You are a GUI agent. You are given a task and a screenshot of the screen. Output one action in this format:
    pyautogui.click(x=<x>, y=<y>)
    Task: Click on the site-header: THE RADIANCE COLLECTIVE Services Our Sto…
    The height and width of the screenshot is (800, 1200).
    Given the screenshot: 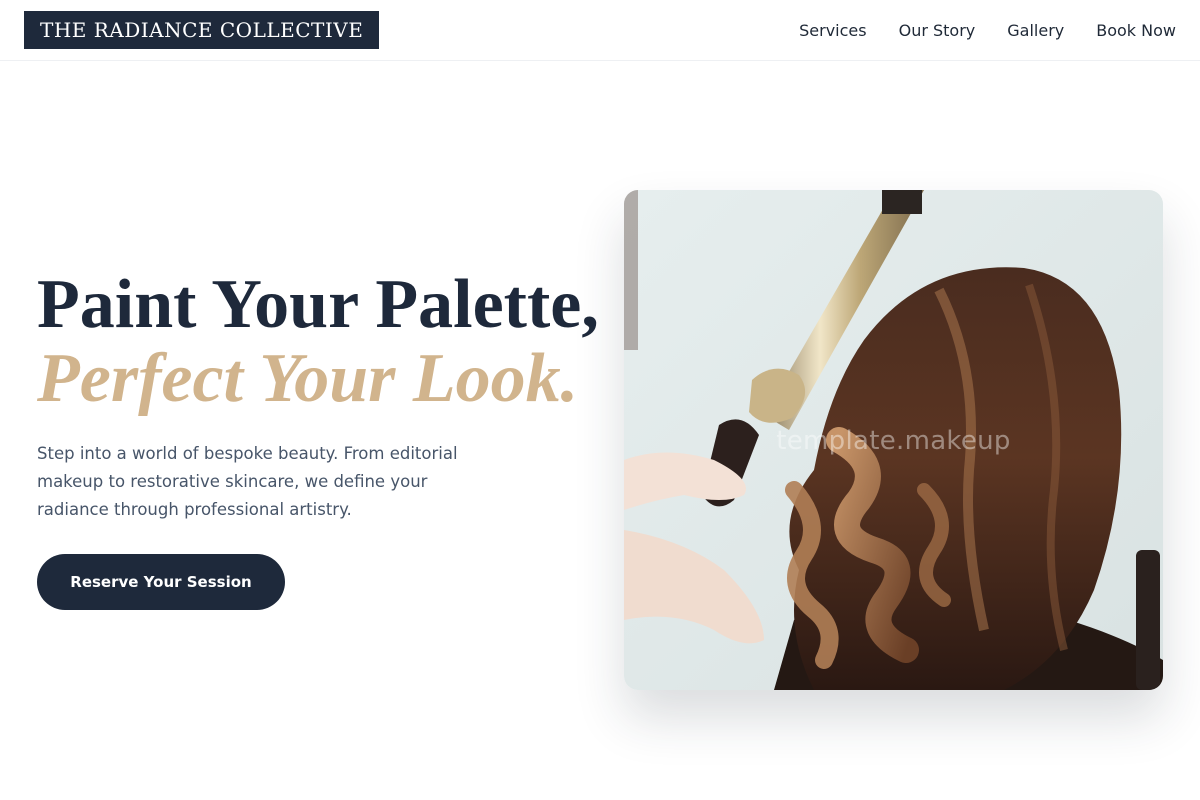 What is the action you would take?
    pyautogui.click(x=600, y=30)
    